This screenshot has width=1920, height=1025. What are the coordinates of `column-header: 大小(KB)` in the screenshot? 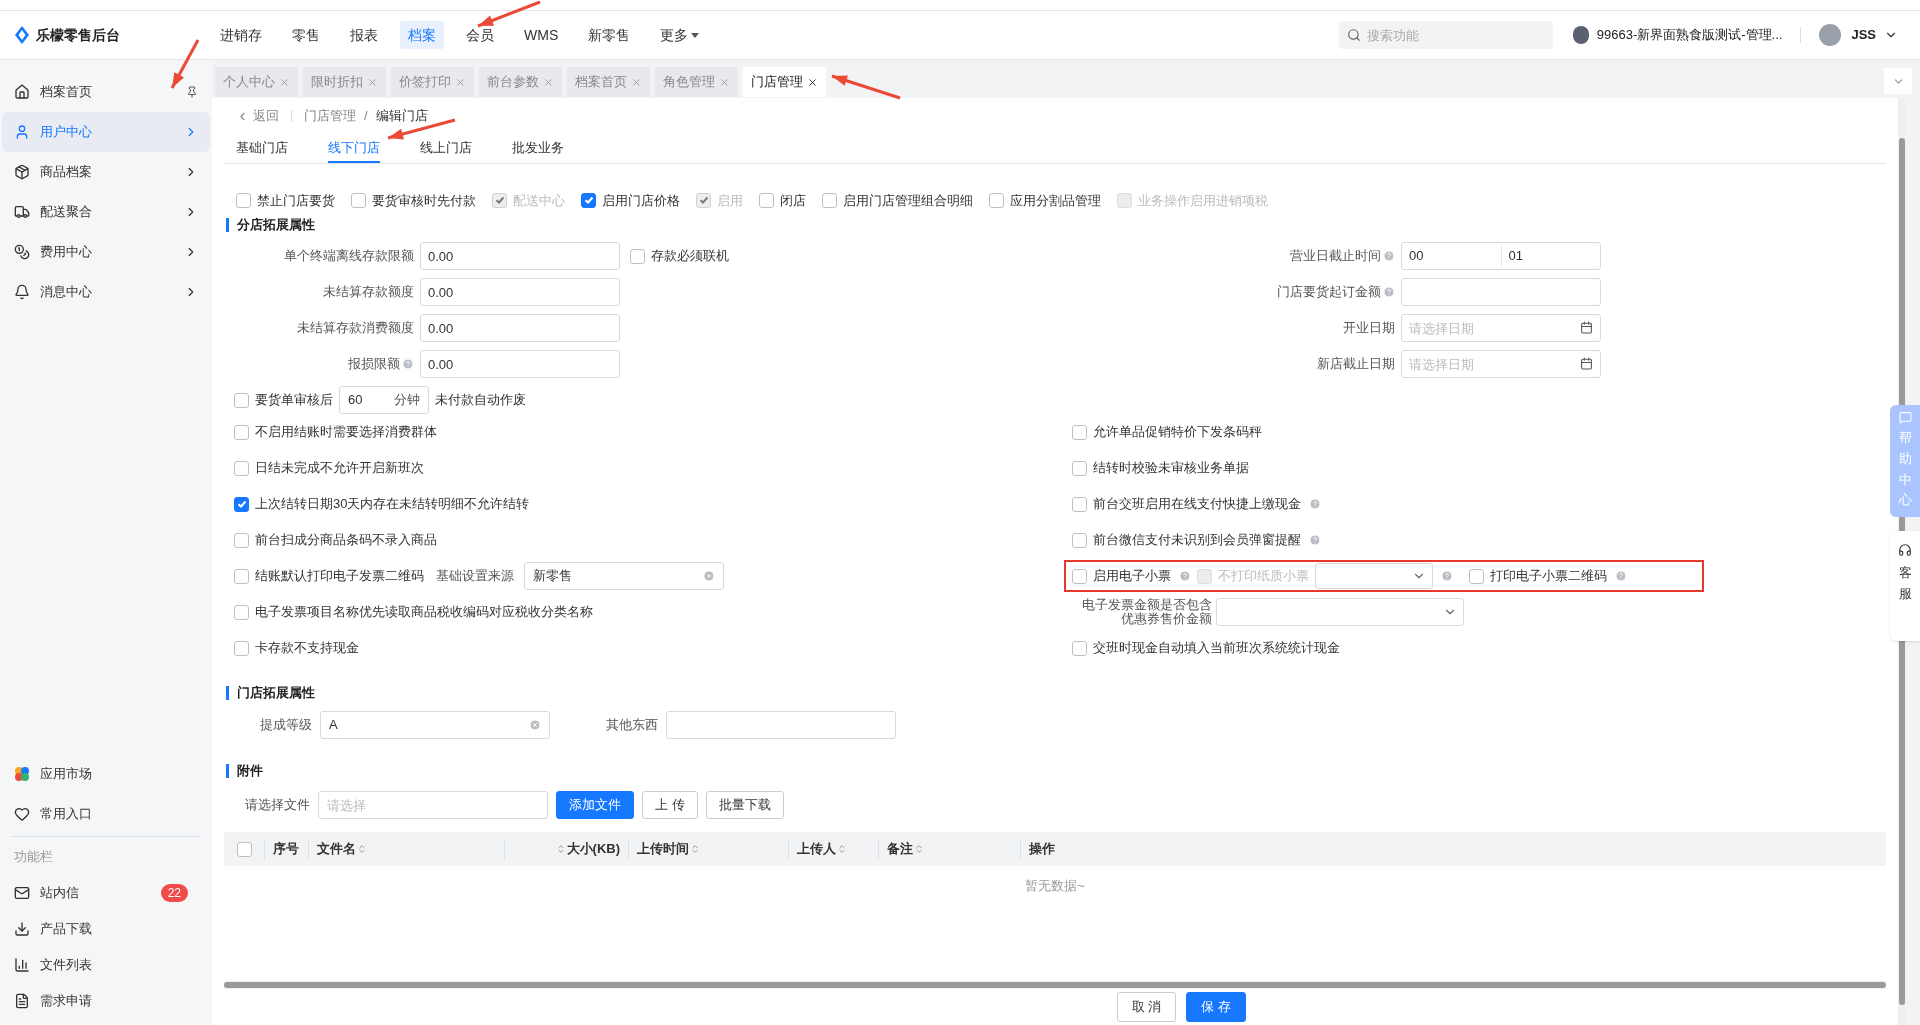 It's located at (587, 849).